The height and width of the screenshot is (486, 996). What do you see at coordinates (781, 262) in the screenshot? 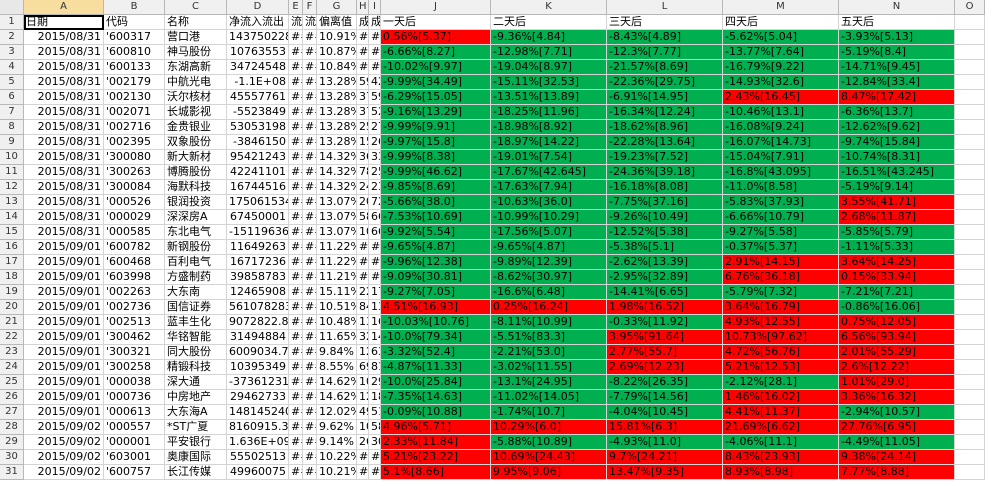
I see `day4-cell: 2.91%[14.15]` at bounding box center [781, 262].